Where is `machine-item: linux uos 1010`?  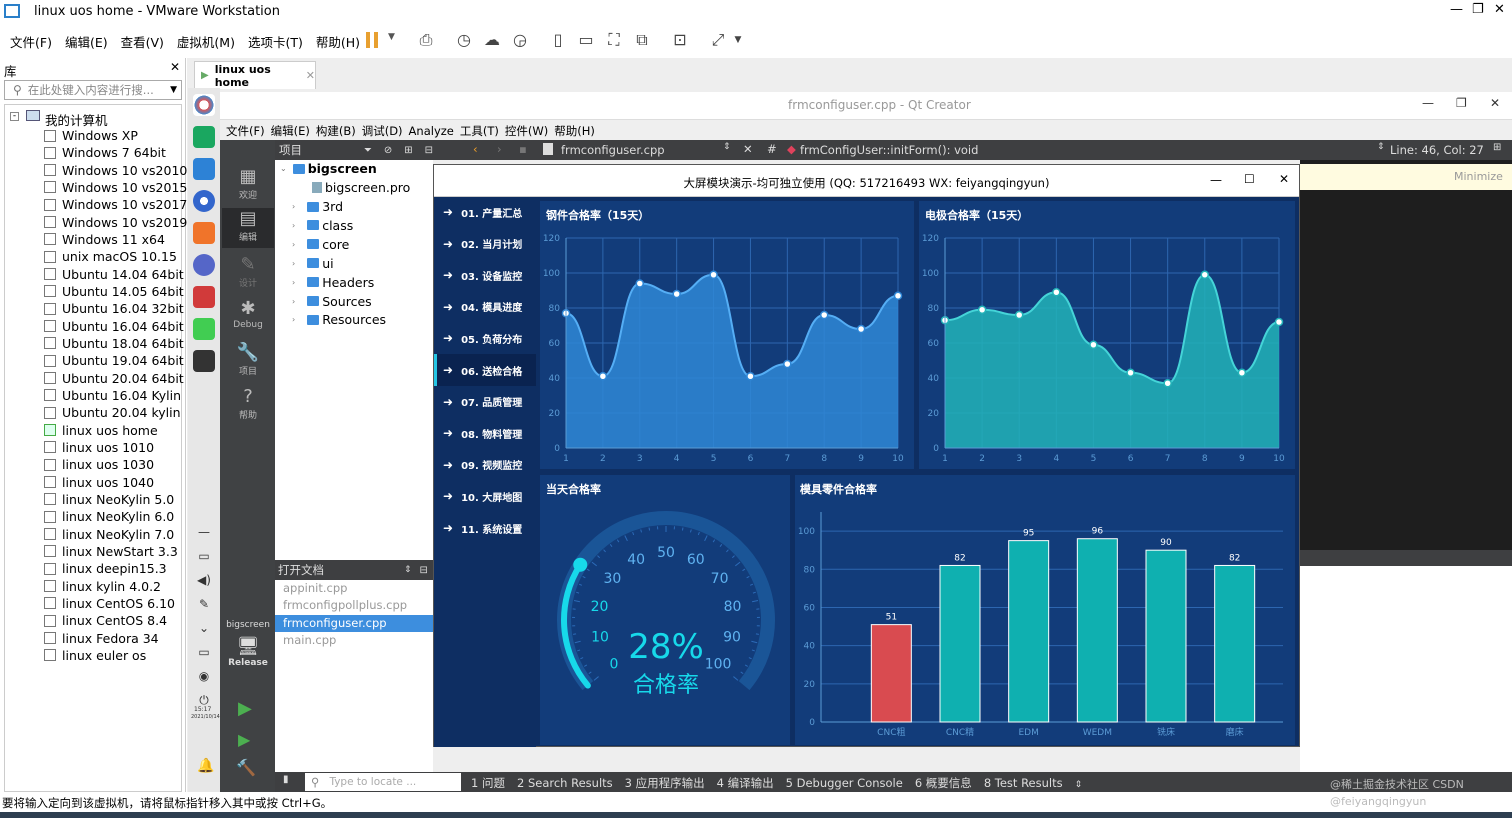
machine-item: linux uos 1010 is located at coordinates (99, 447).